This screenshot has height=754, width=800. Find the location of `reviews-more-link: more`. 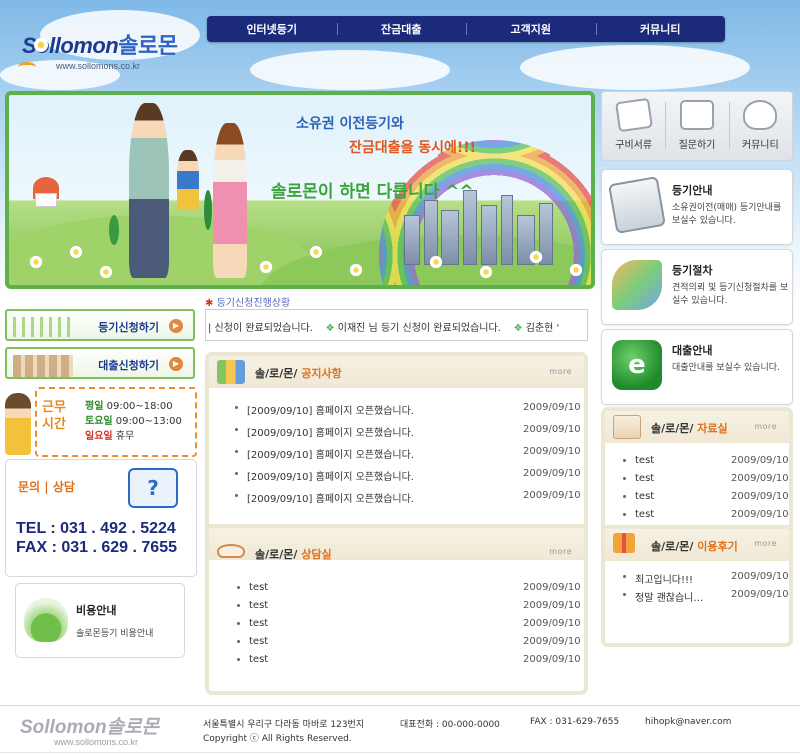

reviews-more-link: more is located at coordinates (765, 543).